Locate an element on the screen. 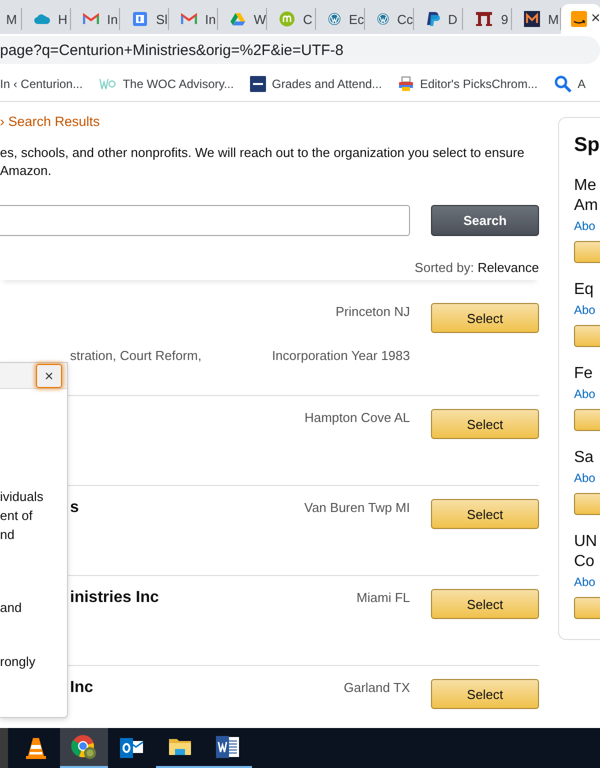 The width and height of the screenshot is (600, 768). browser-tab: Cc is located at coordinates (389, 19).